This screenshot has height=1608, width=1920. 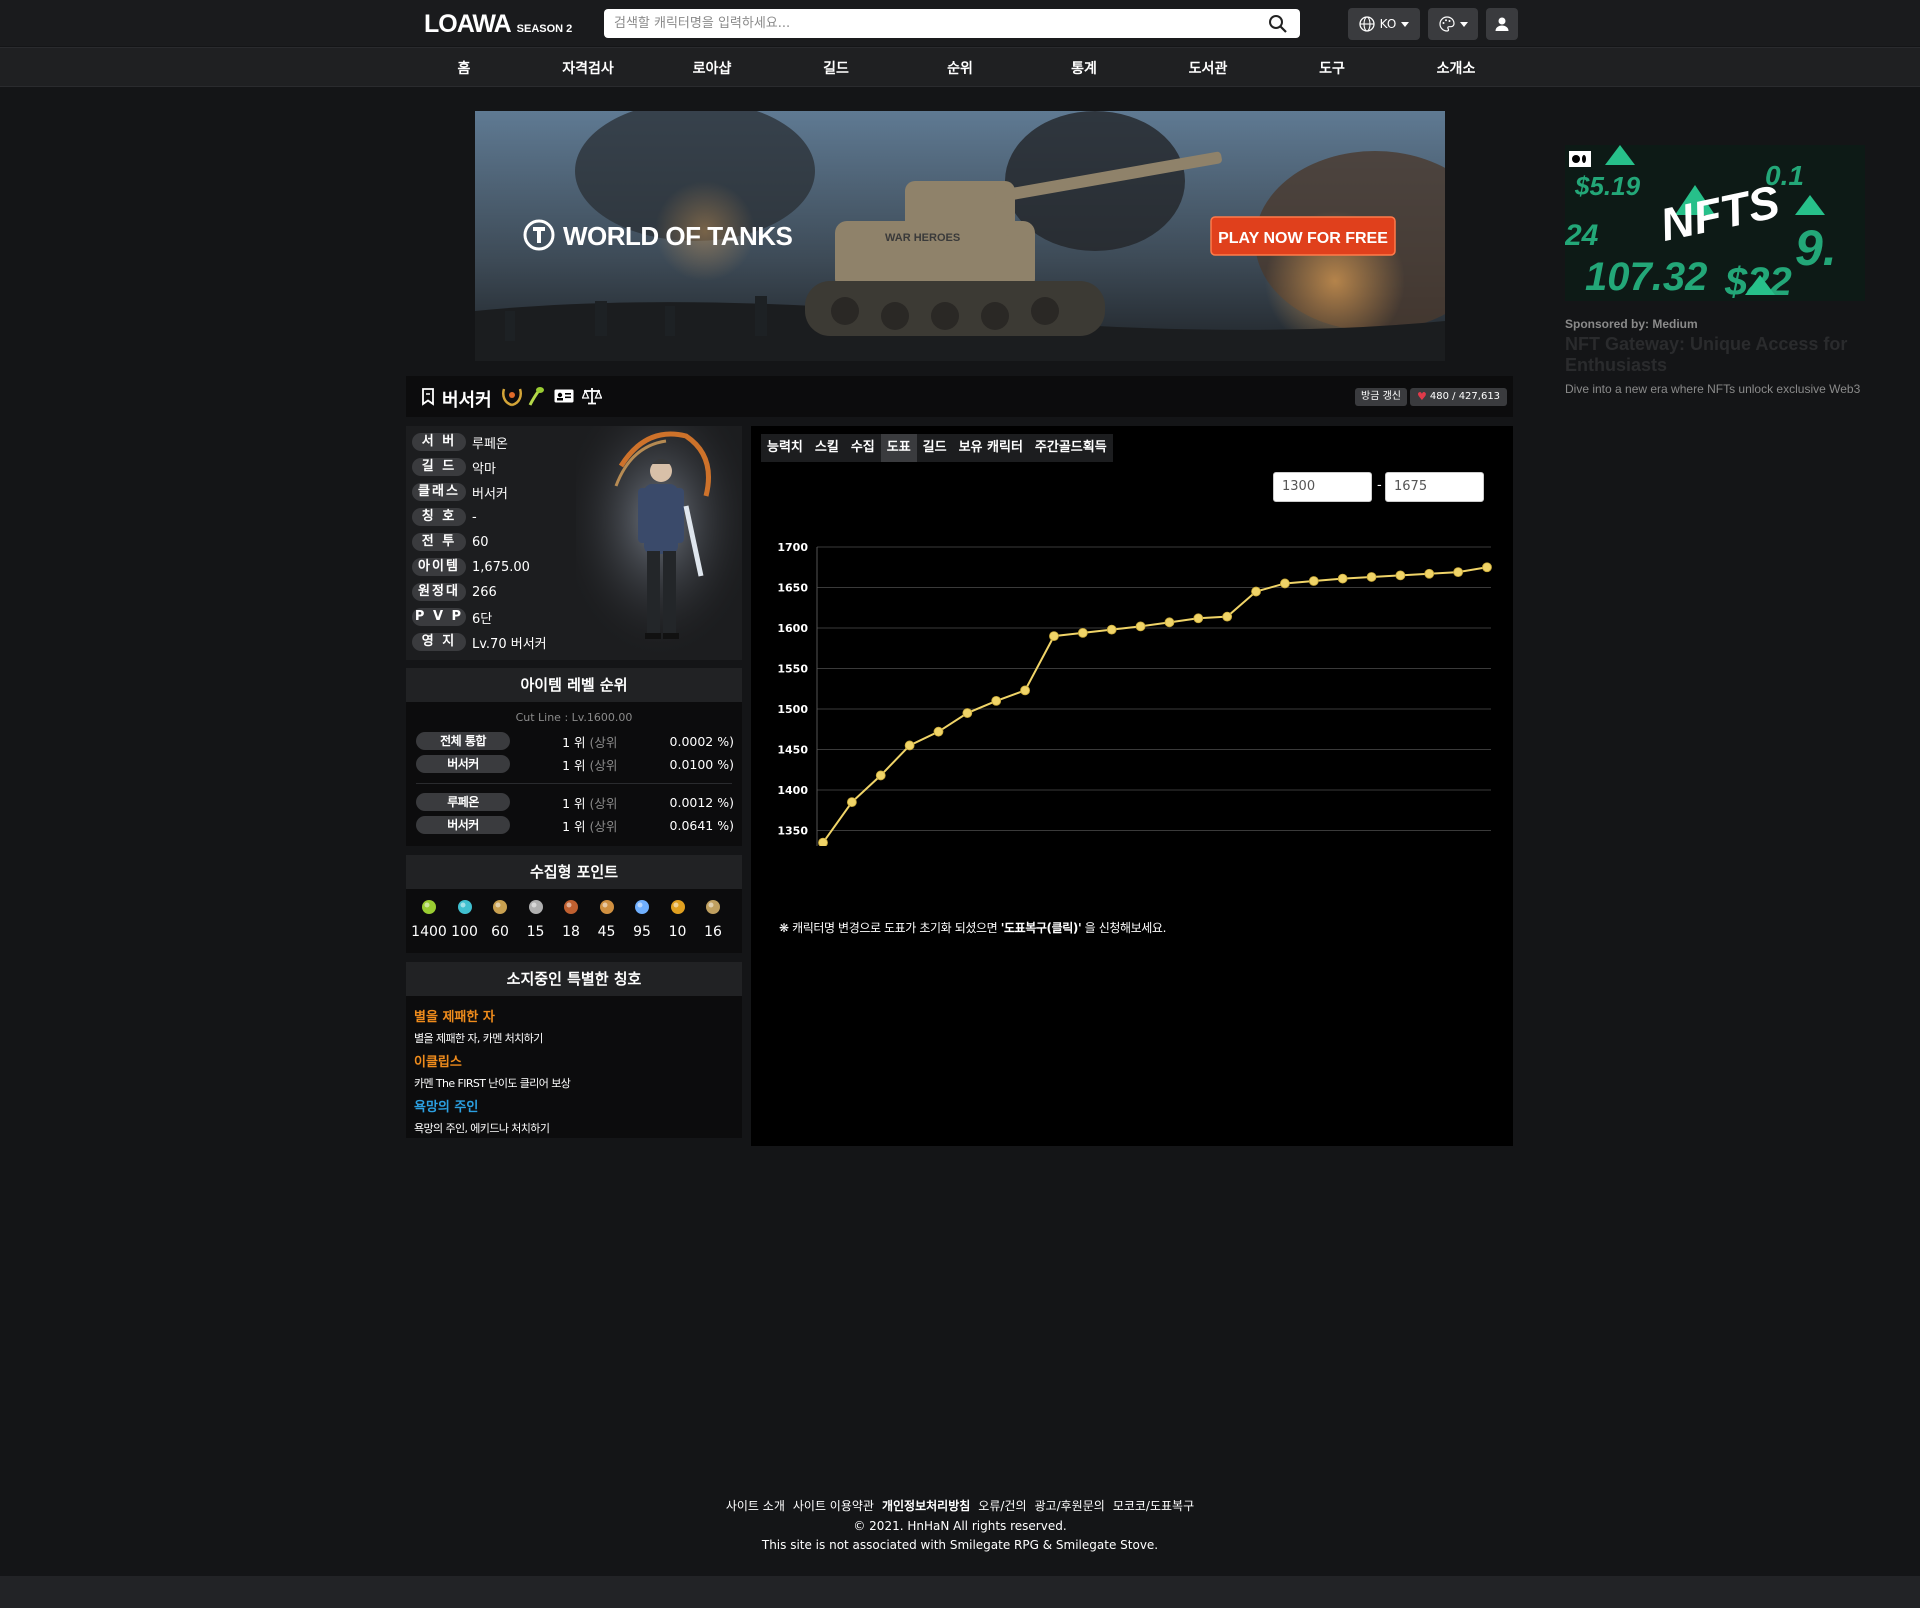 I want to click on art-icon, so click(x=606, y=907).